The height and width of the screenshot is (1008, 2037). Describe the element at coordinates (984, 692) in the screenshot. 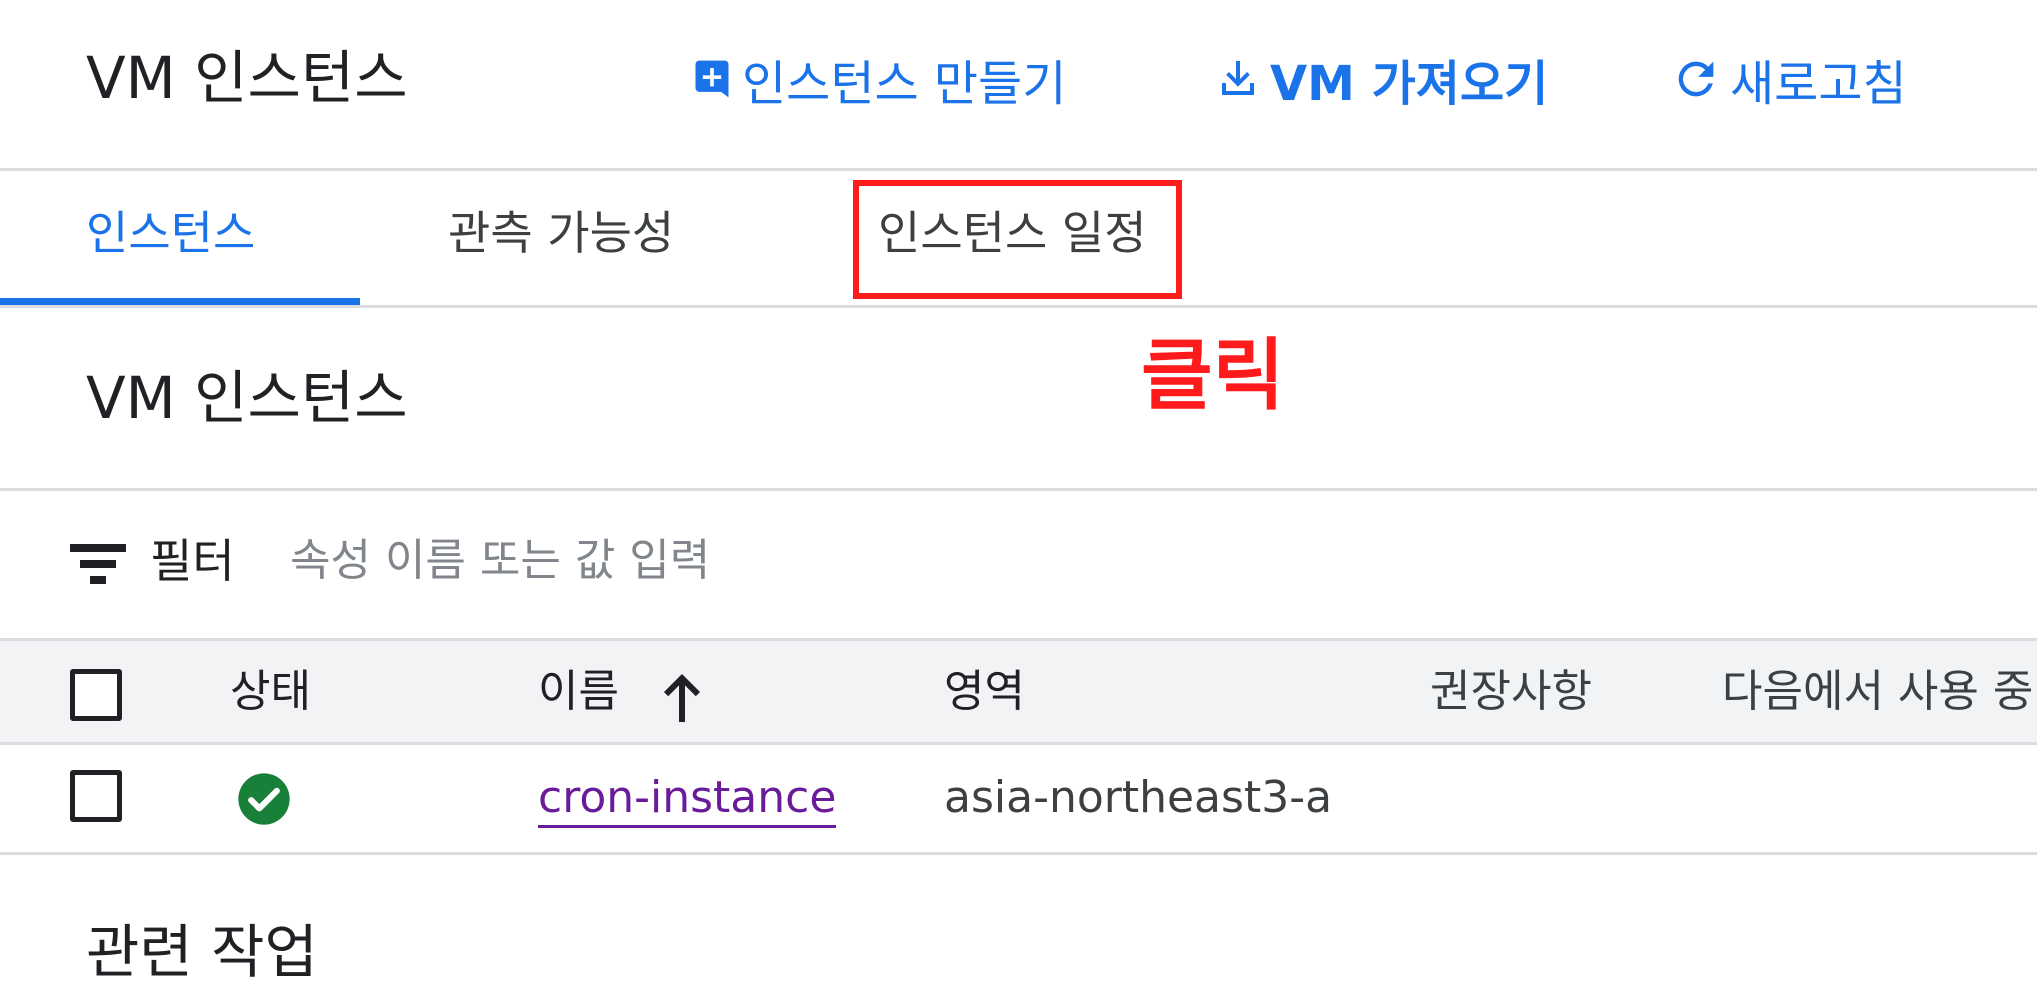

I see `column-header-zone: 영역` at that location.